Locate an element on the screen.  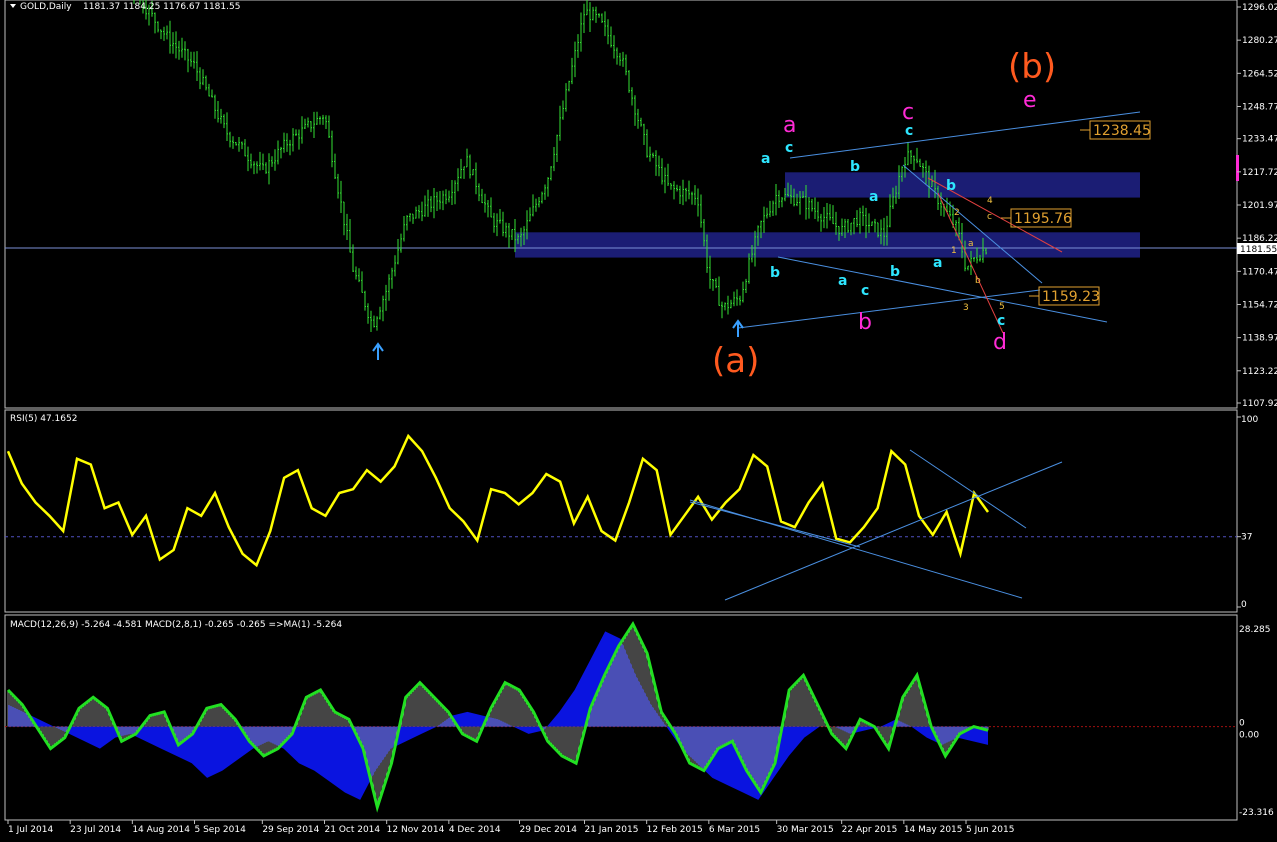
cyan-label: b is located at coordinates (951, 186).